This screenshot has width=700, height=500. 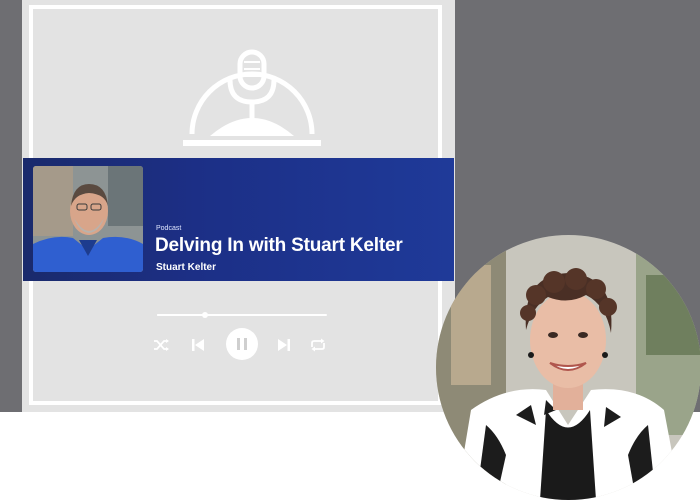 I want to click on skip-next-icon, so click(x=284, y=345).